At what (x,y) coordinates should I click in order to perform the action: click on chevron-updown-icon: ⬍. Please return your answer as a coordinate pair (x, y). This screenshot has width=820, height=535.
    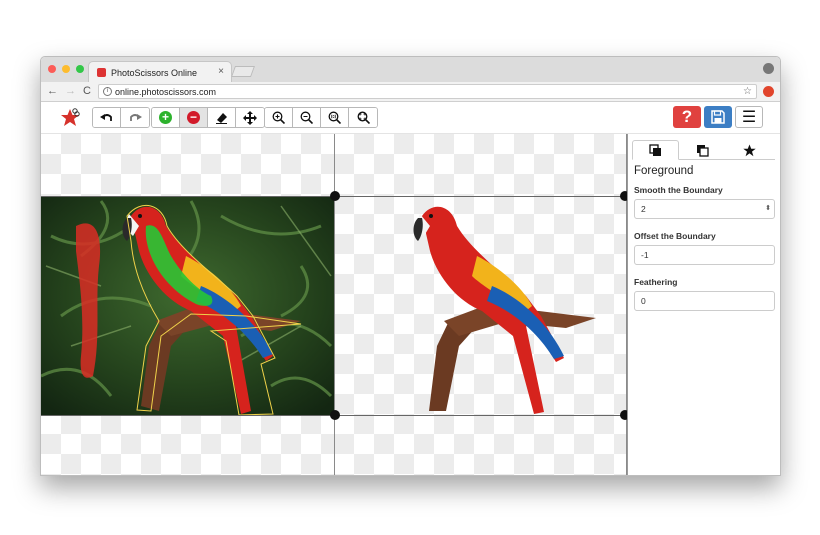
    Looking at the image, I should click on (768, 208).